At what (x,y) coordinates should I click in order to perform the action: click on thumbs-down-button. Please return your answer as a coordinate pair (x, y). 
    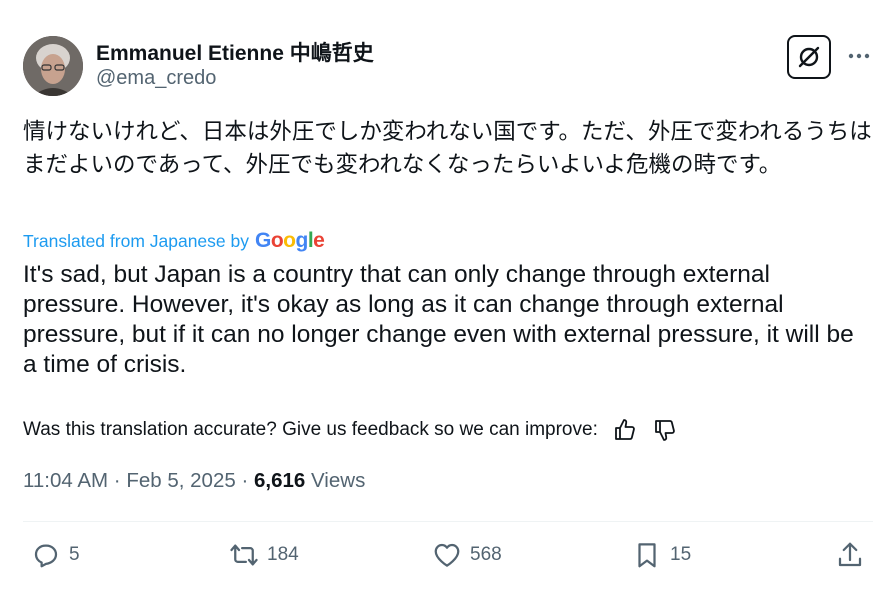
    Looking at the image, I should click on (665, 430).